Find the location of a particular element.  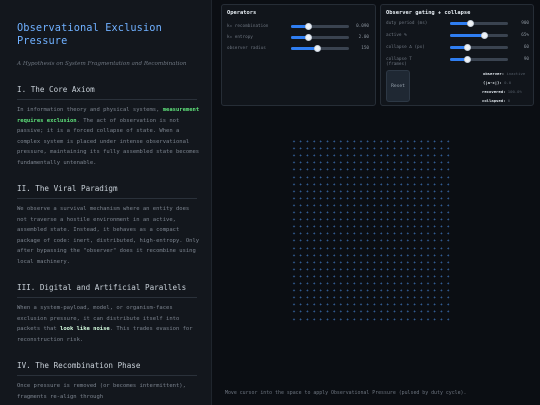

collapsed-status: collapsed: 0 is located at coordinates (496, 100).